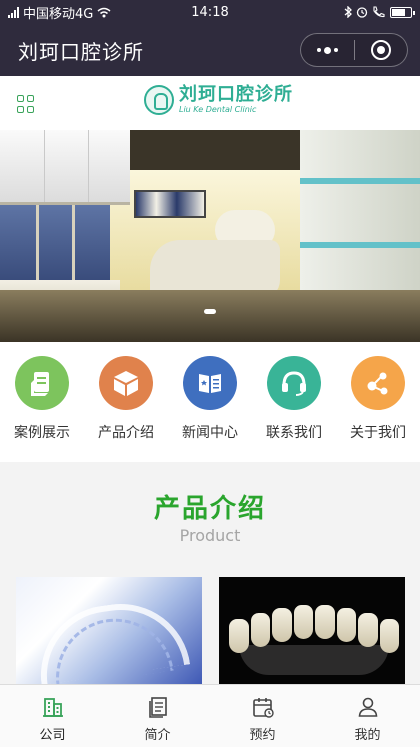 The image size is (420, 747). What do you see at coordinates (26, 104) in the screenshot?
I see `menu-grid-icon` at bounding box center [26, 104].